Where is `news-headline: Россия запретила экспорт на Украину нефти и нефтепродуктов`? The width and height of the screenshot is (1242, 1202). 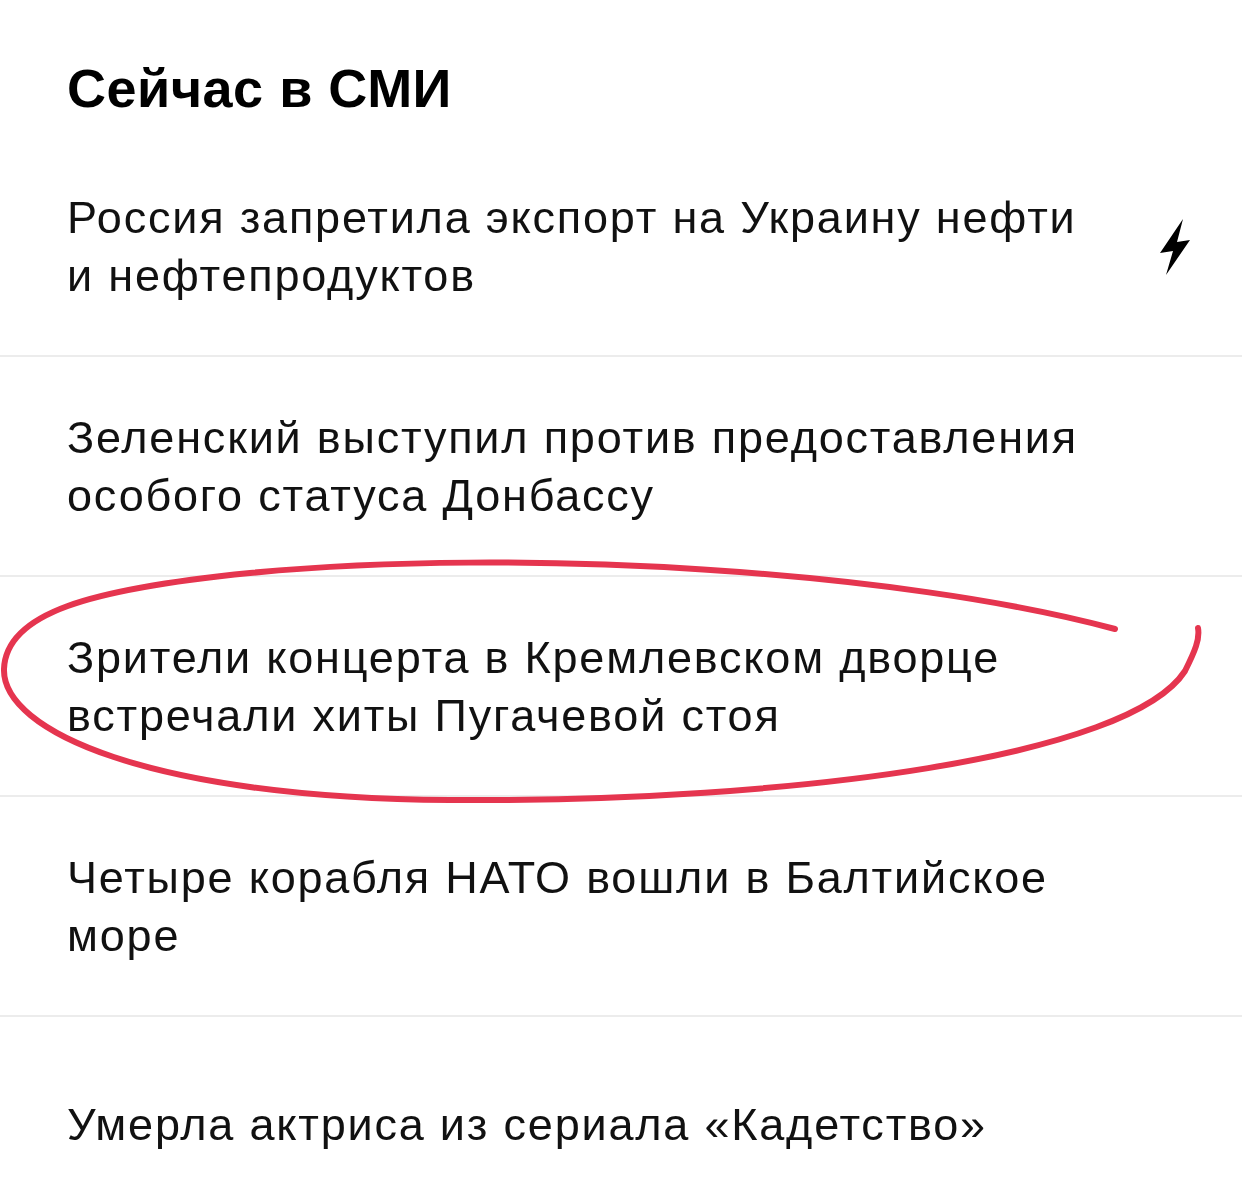
news-headline: Россия запретила экспорт на Украину нефти и нефтепродуктов is located at coordinates (588, 247).